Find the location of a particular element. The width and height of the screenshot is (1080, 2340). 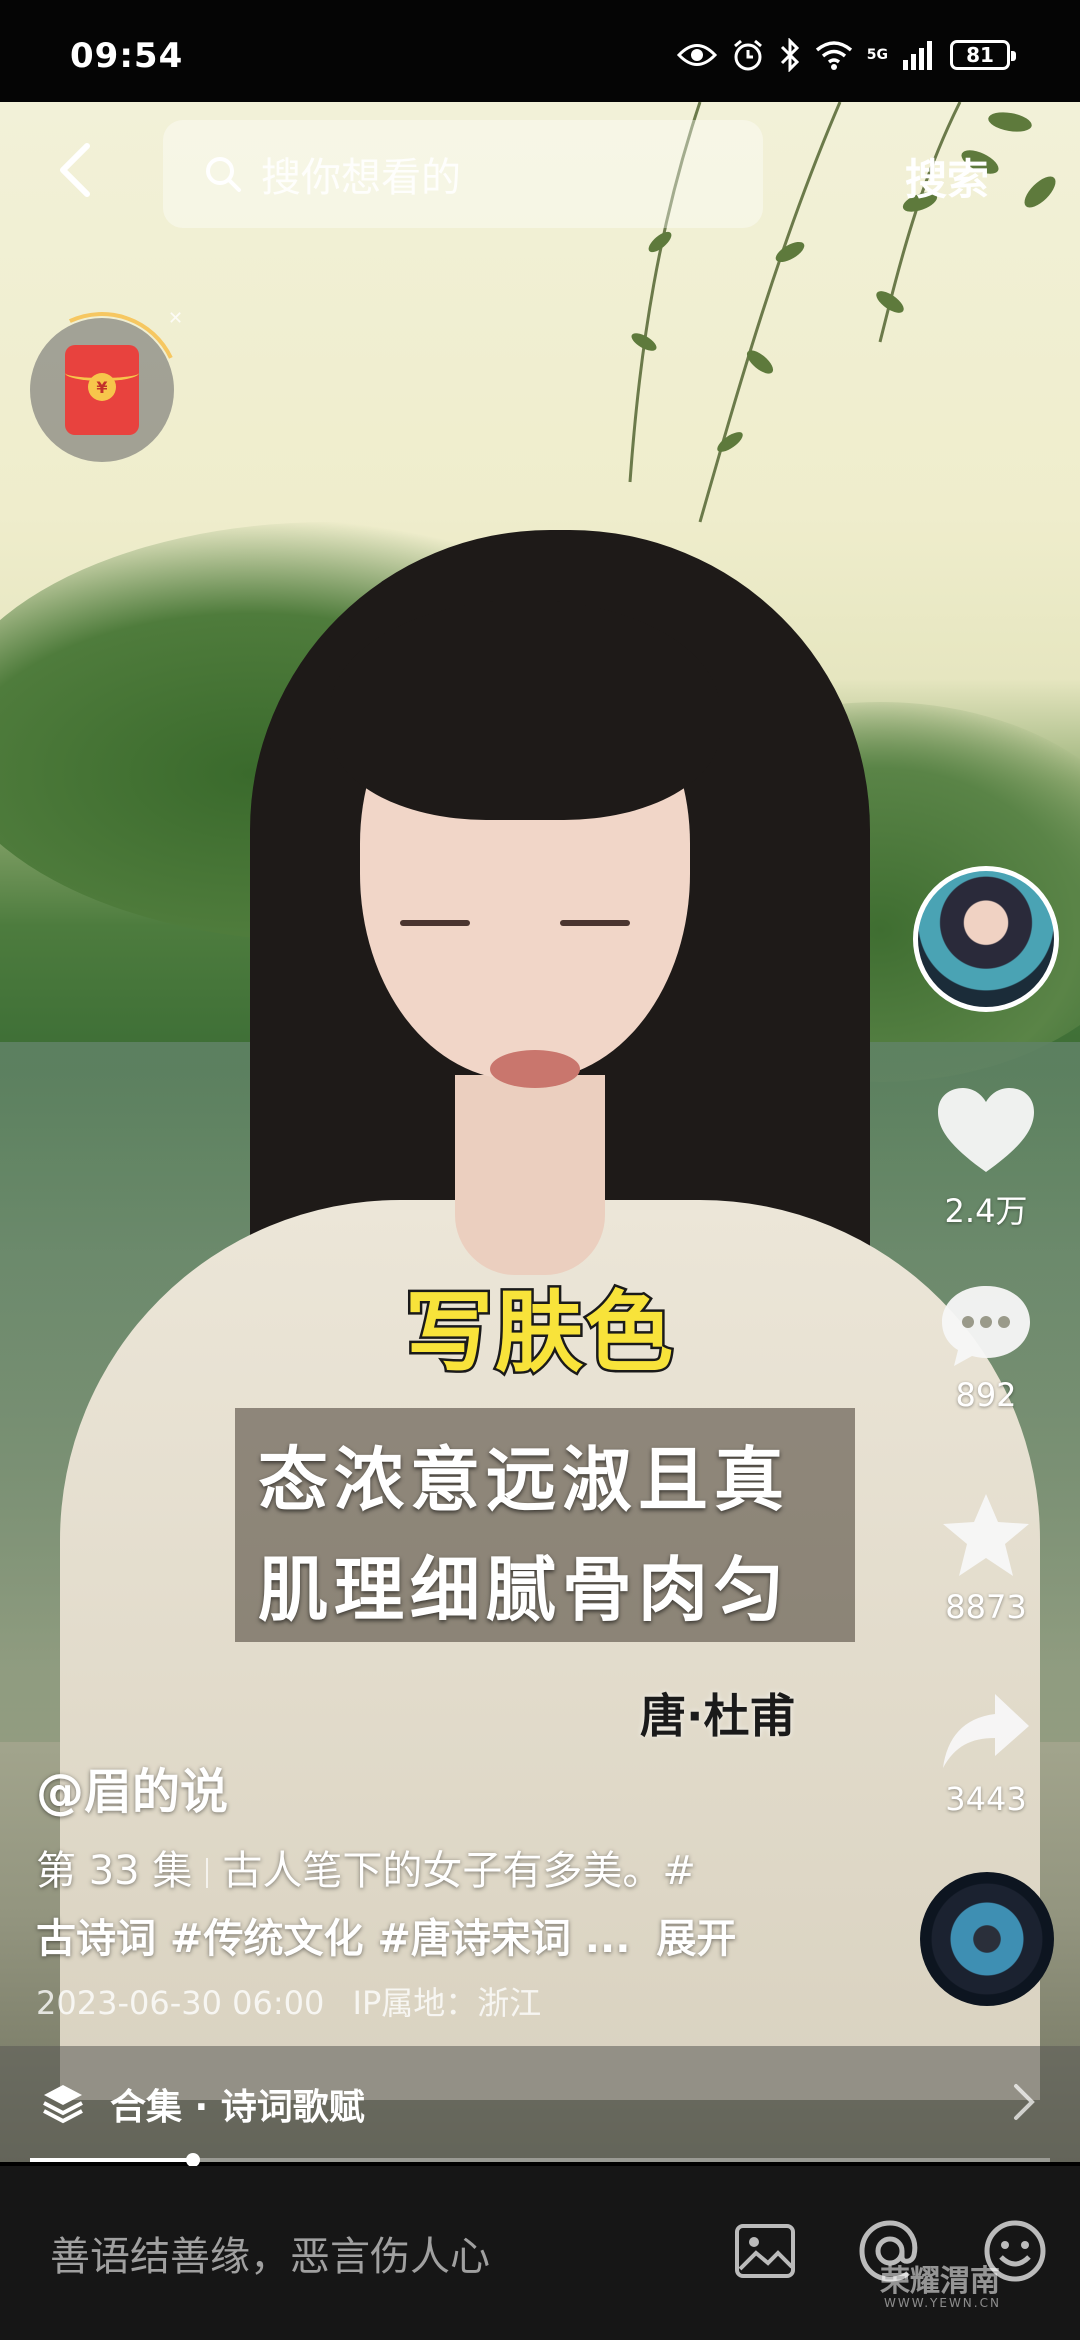

image-icon is located at coordinates (765, 2251).